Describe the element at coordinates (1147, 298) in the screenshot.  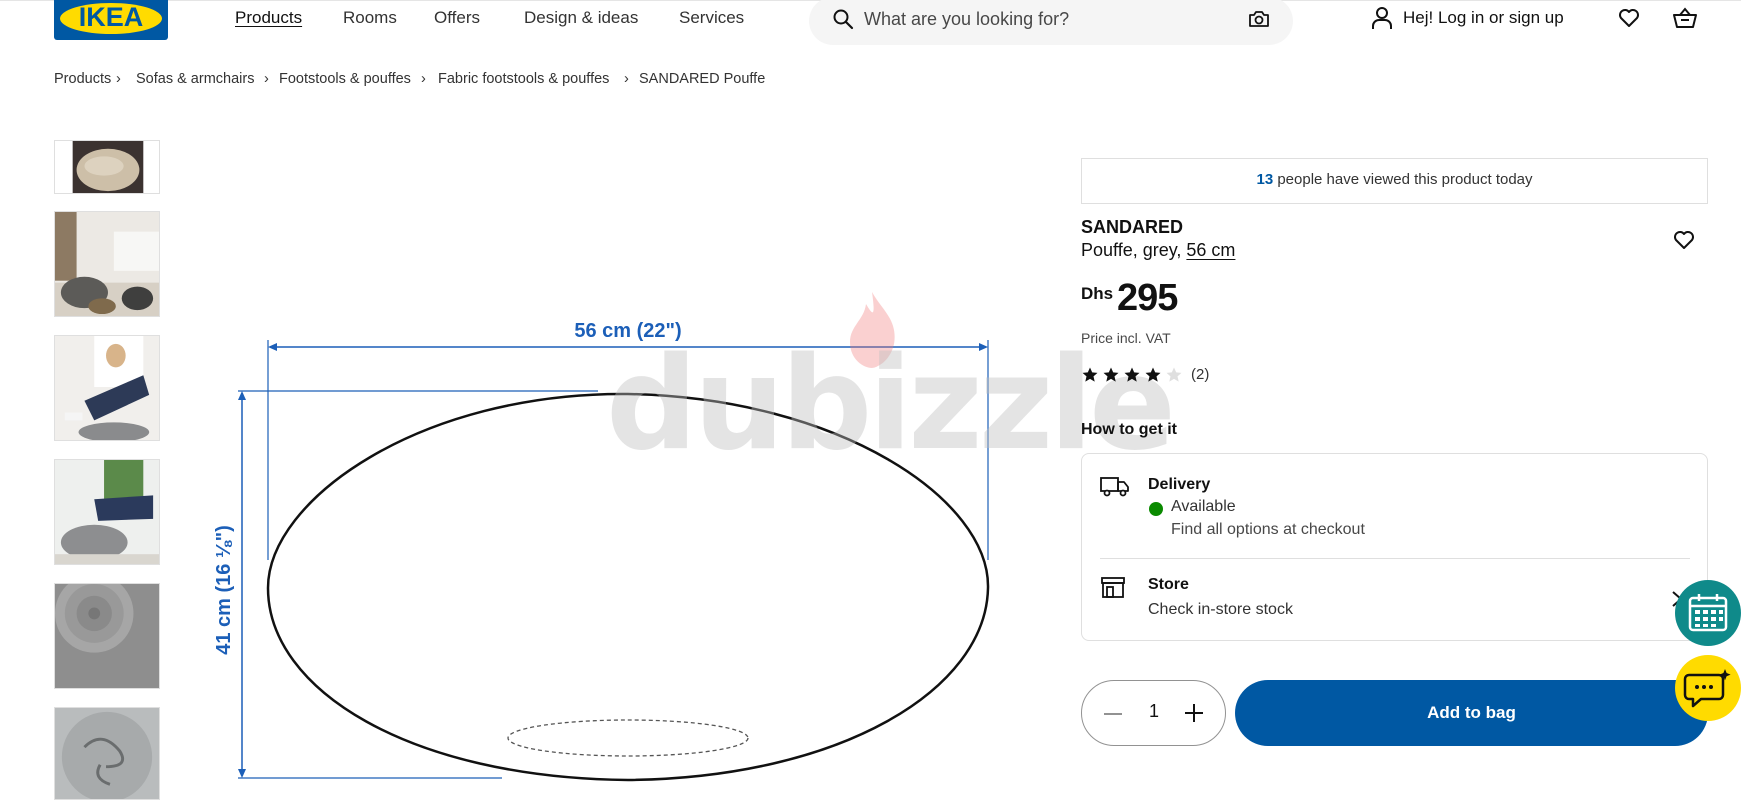
I see `price-amount: 295` at that location.